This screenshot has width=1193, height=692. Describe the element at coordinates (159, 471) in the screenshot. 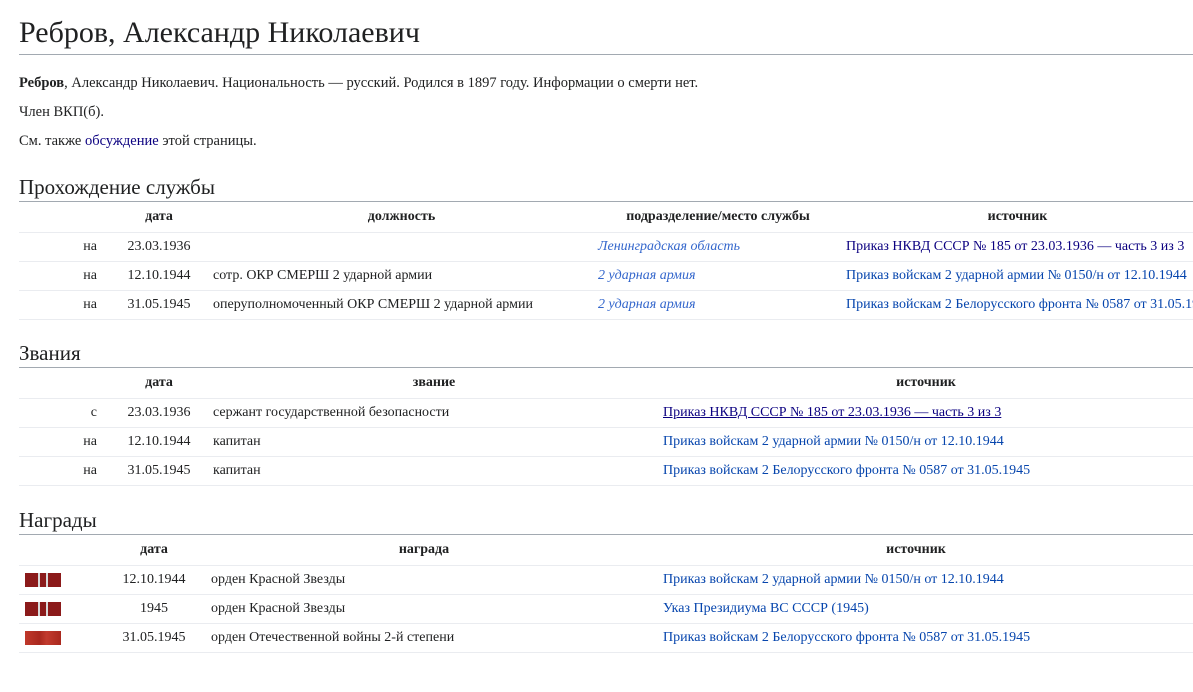

I see `rank-date: 31.05.1945` at that location.